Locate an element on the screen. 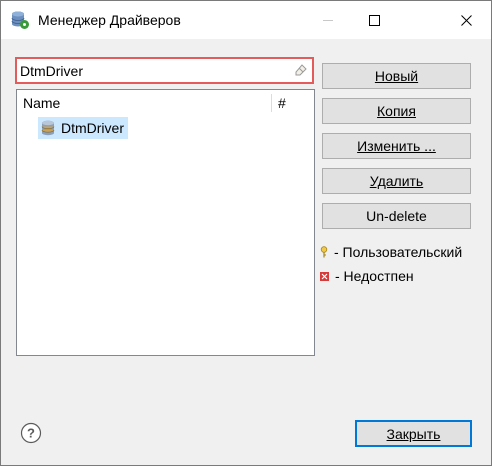 The height and width of the screenshot is (466, 492). database-icon is located at coordinates (48, 128).